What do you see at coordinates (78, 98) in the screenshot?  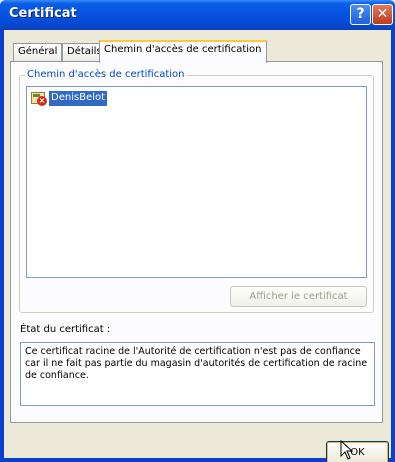 I see `tree-item-label: DenisBelot` at bounding box center [78, 98].